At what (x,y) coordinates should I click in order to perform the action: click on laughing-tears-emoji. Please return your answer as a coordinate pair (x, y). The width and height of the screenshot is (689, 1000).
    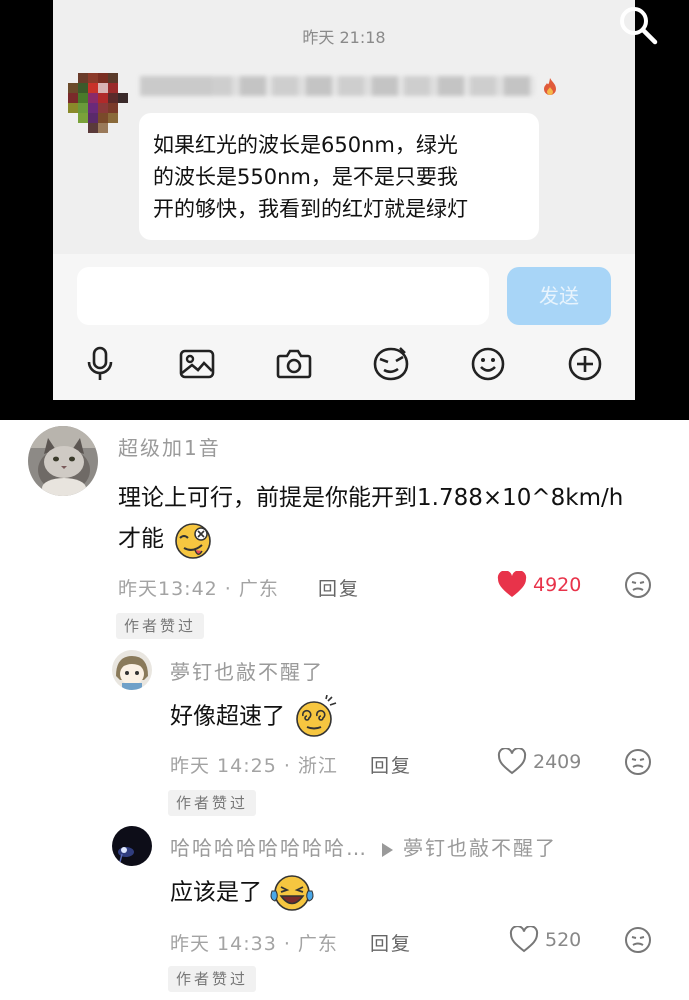
    Looking at the image, I should click on (292, 893).